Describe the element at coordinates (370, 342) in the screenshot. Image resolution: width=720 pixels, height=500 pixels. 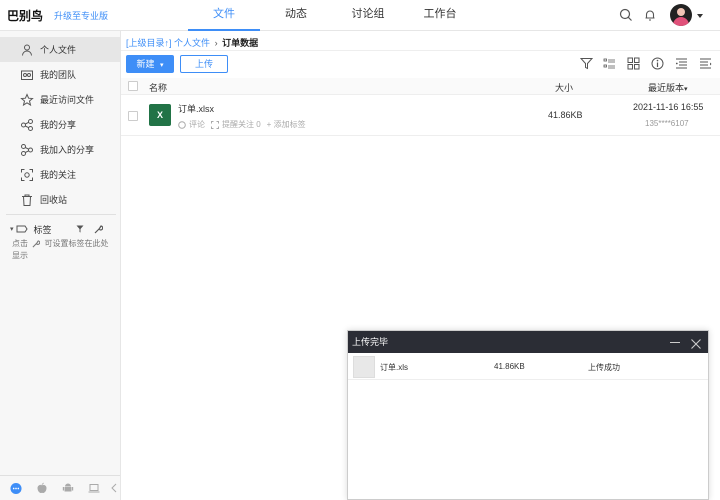
I see `upload-panel-title: 上传完毕` at that location.